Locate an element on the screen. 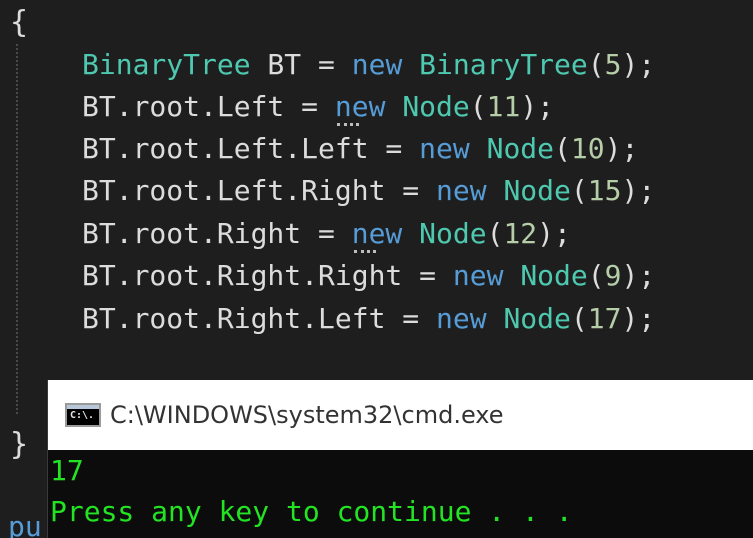  code-token-plain: BT = is located at coordinates (301, 64).